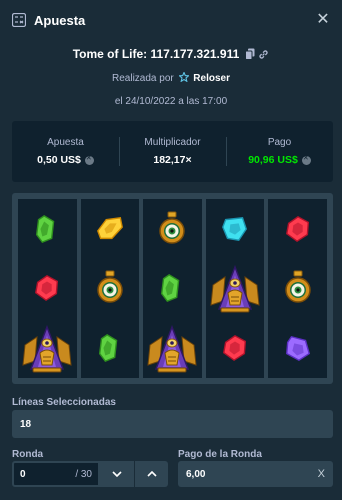 The width and height of the screenshot is (342, 500). Describe the element at coordinates (60, 20) in the screenshot. I see `modal-title: Apuesta` at that location.